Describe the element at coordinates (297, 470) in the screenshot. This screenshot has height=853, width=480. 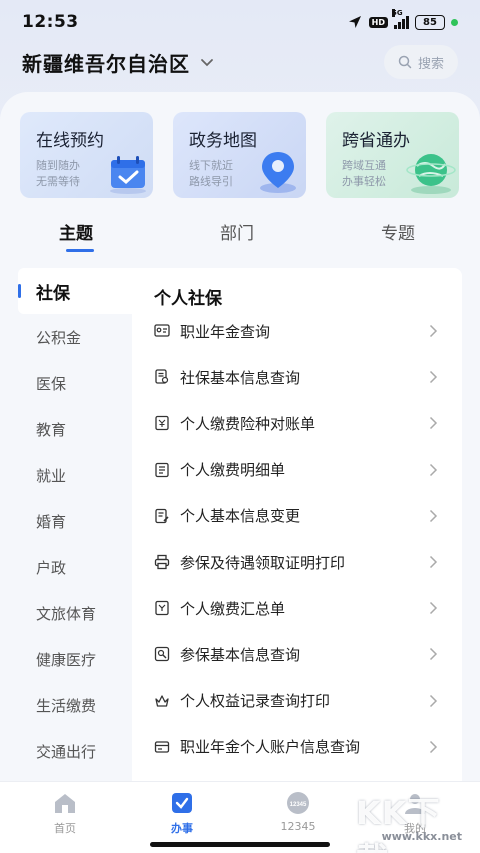
I see `list-item: 个人缴费明细单` at that location.